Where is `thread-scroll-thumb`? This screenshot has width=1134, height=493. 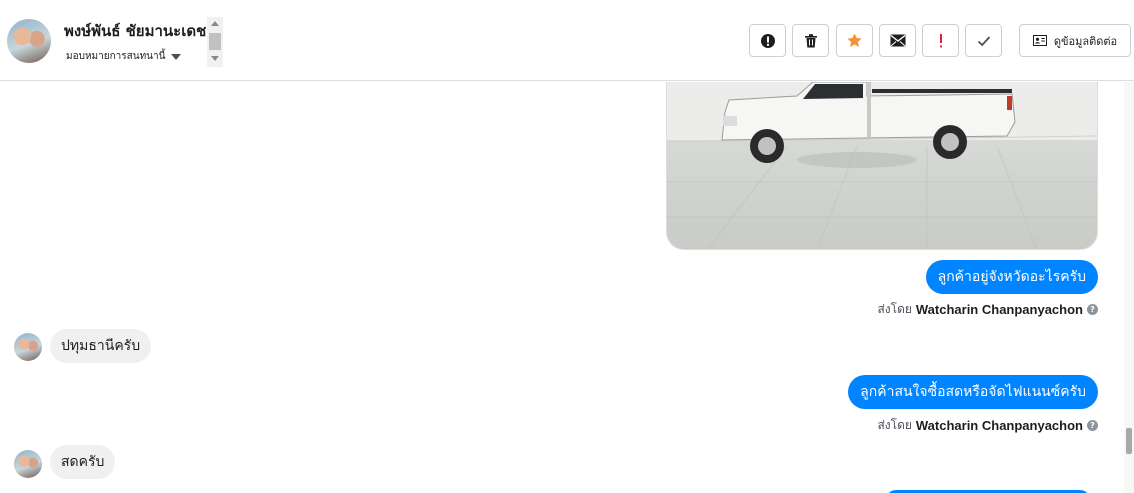
thread-scroll-thumb is located at coordinates (1129, 441).